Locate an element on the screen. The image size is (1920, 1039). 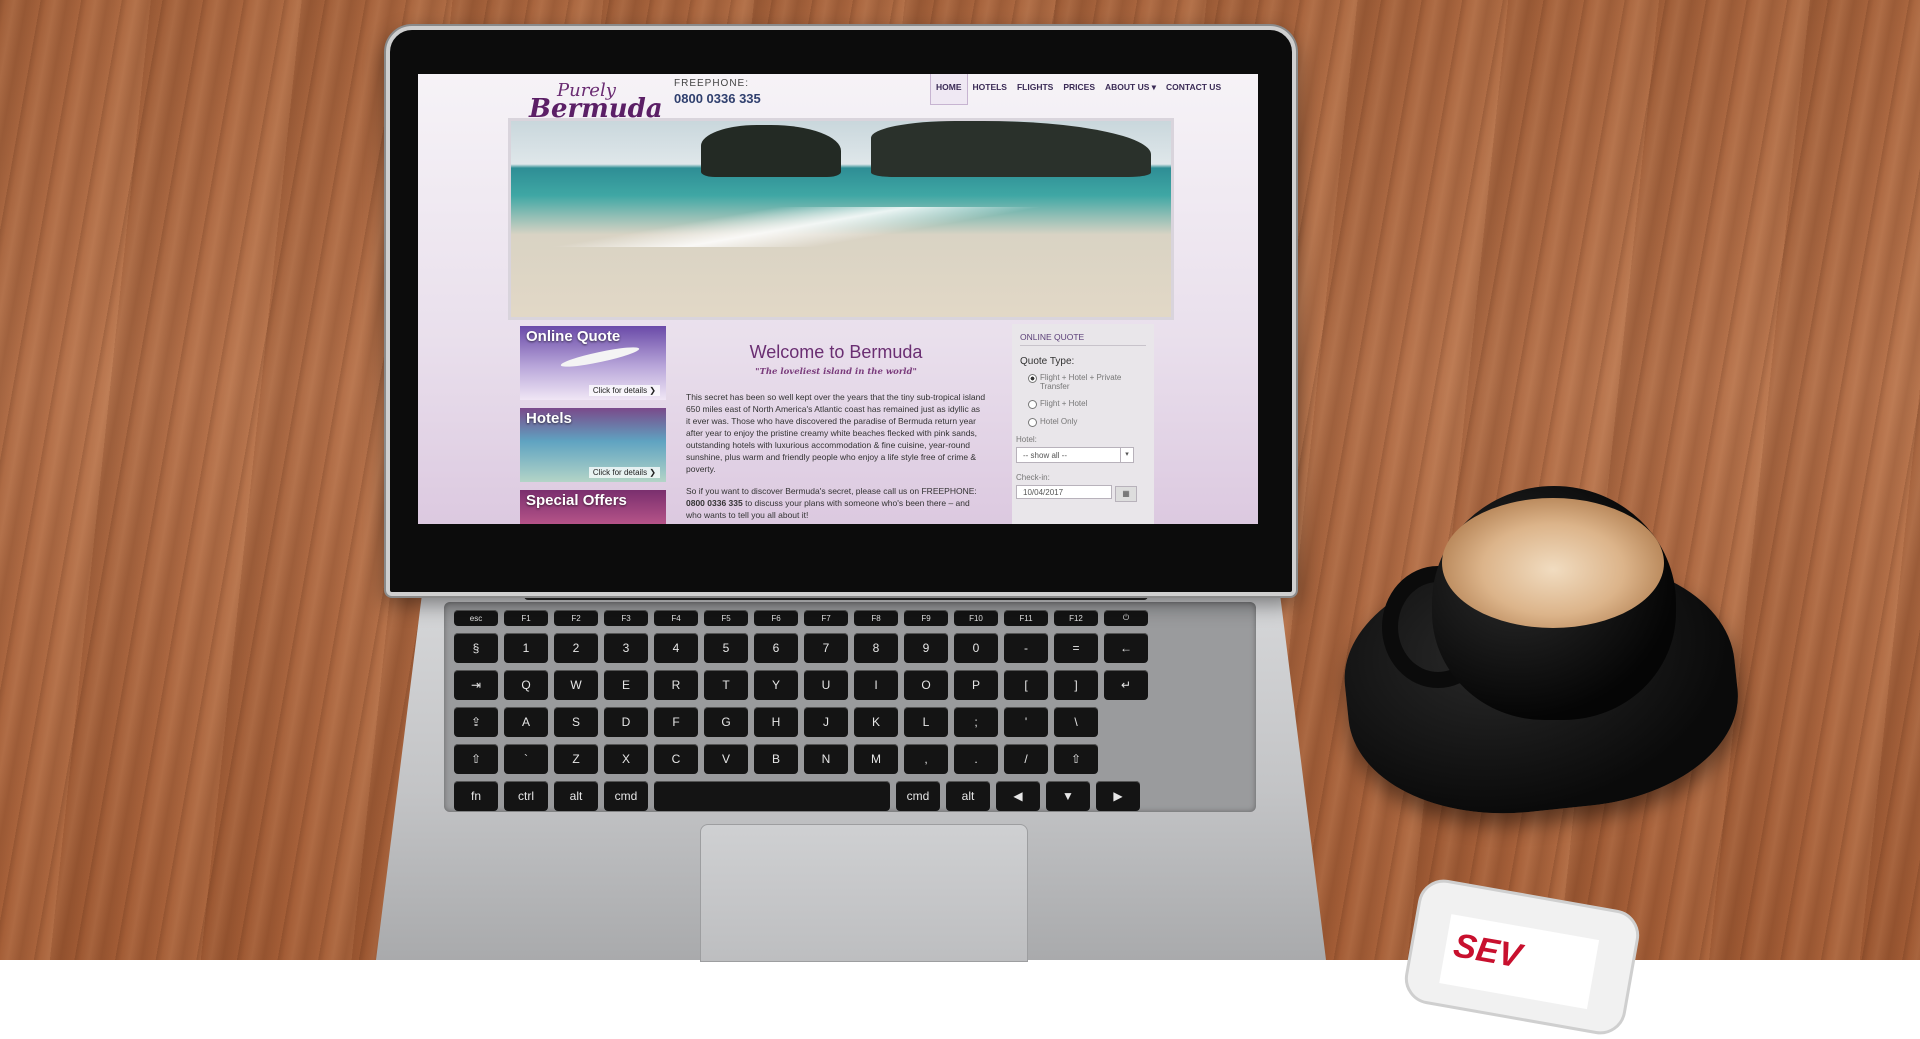
key: X is located at coordinates (626, 759).